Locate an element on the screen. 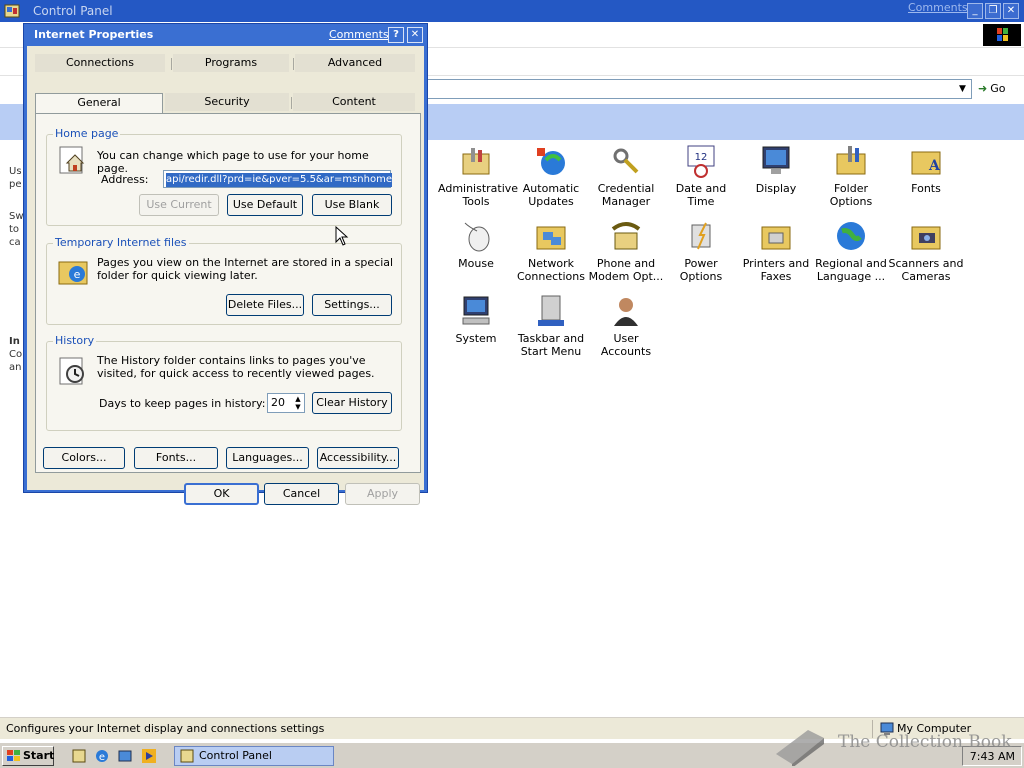  minimize-button: _ is located at coordinates (975, 11).